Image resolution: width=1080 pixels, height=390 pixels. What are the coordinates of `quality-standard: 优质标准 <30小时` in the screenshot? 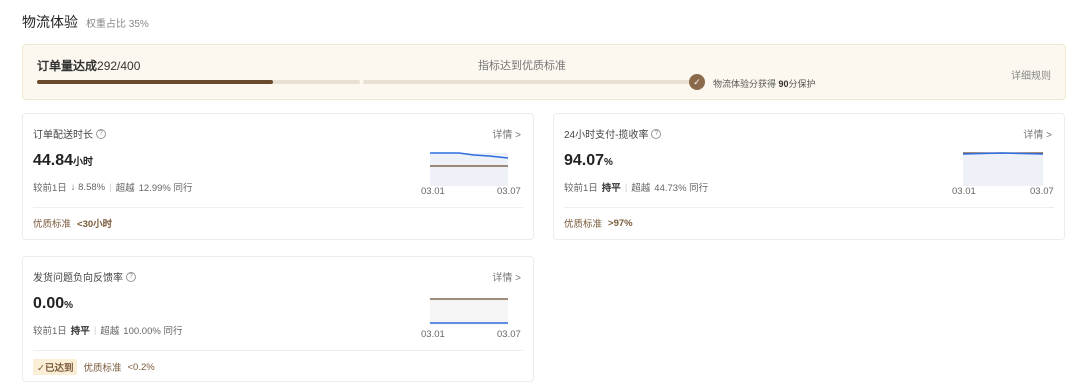 It's located at (72, 223).